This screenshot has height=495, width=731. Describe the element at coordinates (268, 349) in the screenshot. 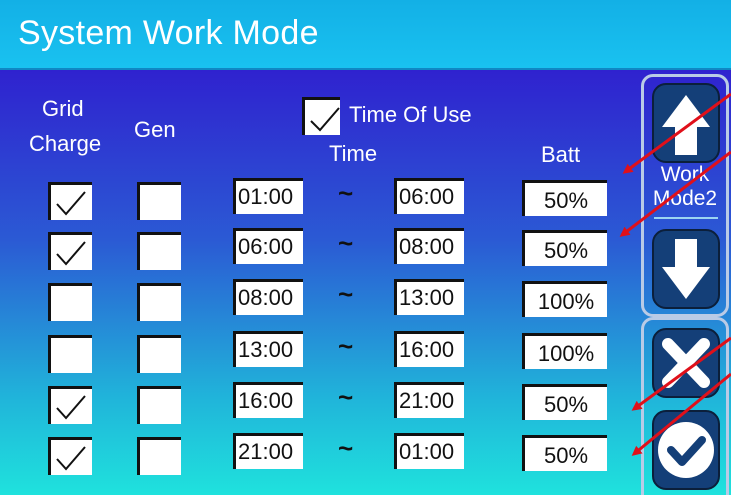

I see `start-time-field: 13:00` at that location.